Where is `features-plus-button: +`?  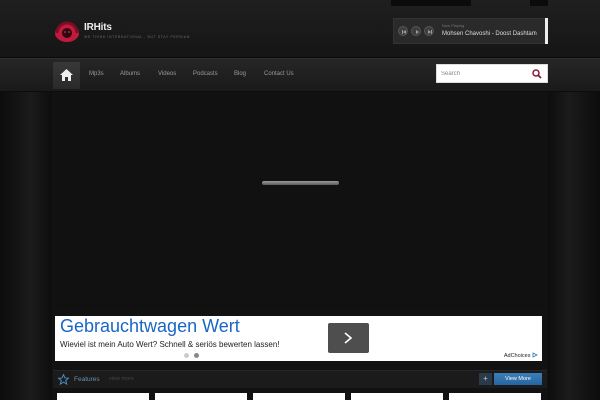 features-plus-button: + is located at coordinates (485, 379).